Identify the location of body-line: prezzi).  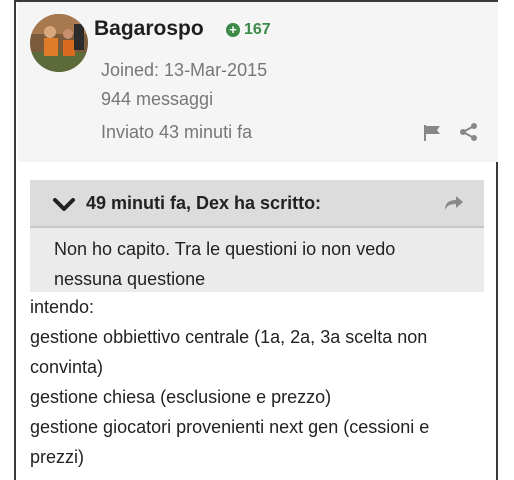
(57, 457).